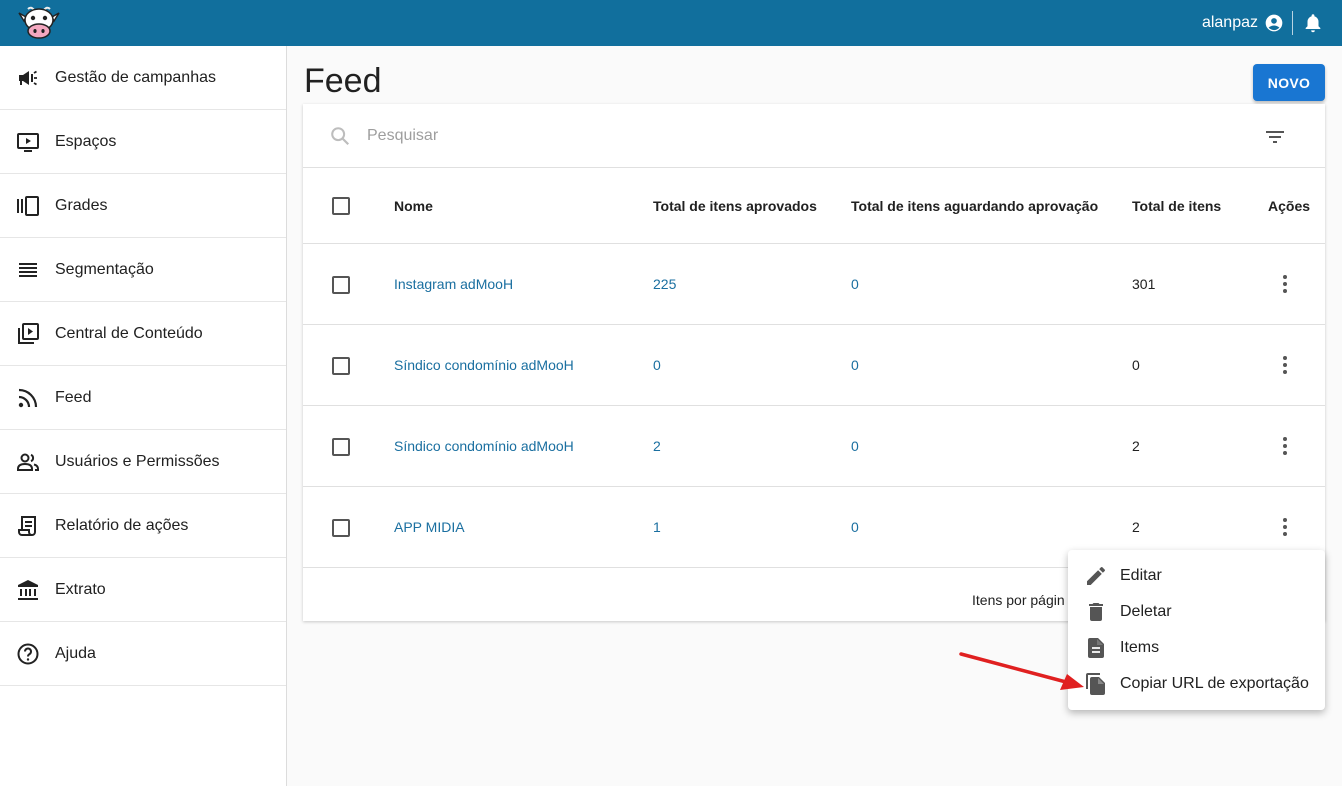  I want to click on sidebar-item-label: Feed, so click(73, 397).